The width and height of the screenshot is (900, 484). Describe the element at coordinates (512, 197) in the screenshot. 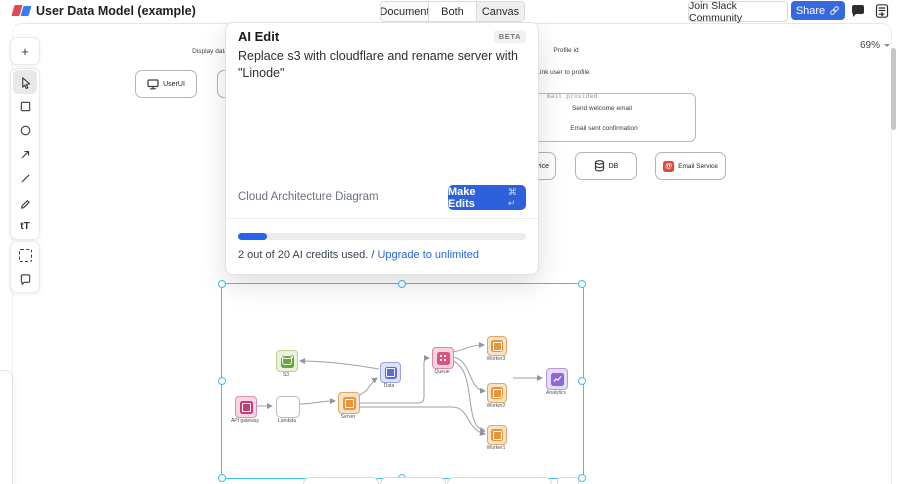

I see `shortcut-hint: ⌘ ↵` at that location.